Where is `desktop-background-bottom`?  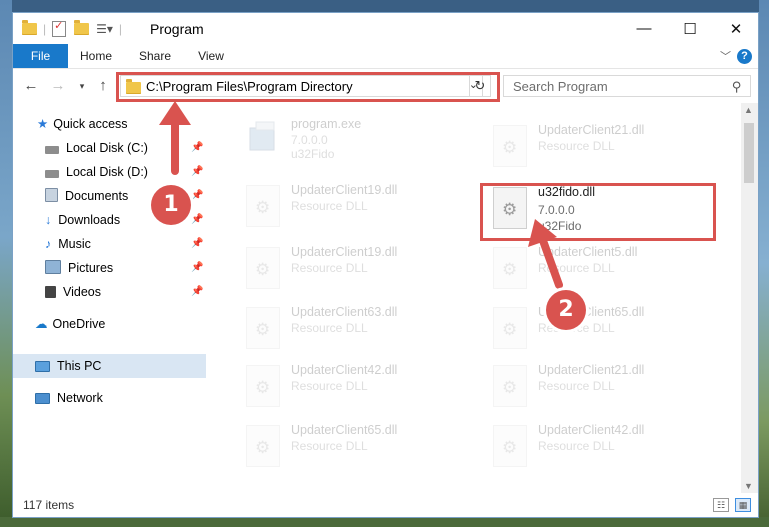 desktop-background-bottom is located at coordinates (384, 522).